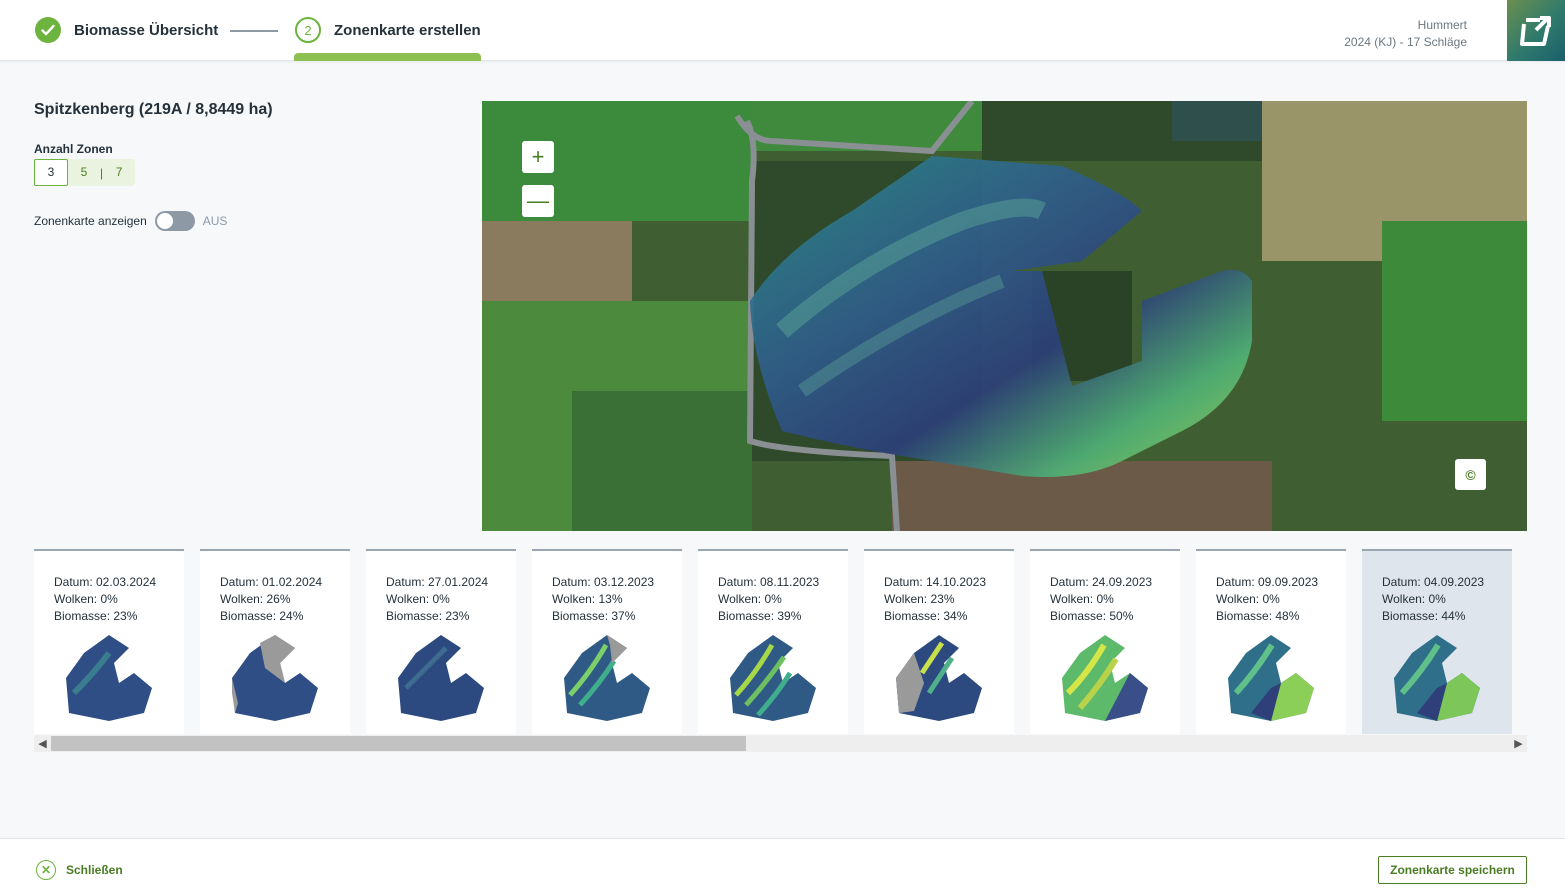 The image size is (1565, 896). What do you see at coordinates (174, 221) in the screenshot?
I see `zone-map-toggle` at bounding box center [174, 221].